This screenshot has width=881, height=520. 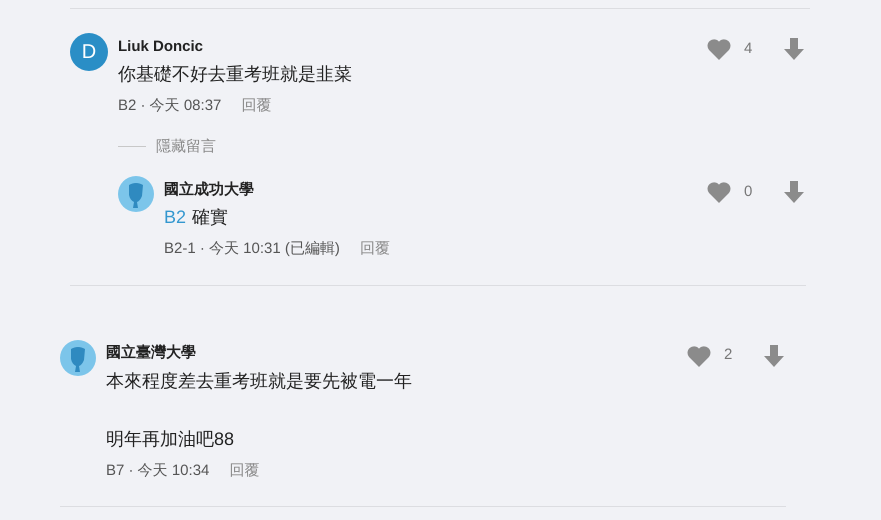 I want to click on comment-text: 你基礎不好去重考班就是韭菜, so click(x=235, y=74).